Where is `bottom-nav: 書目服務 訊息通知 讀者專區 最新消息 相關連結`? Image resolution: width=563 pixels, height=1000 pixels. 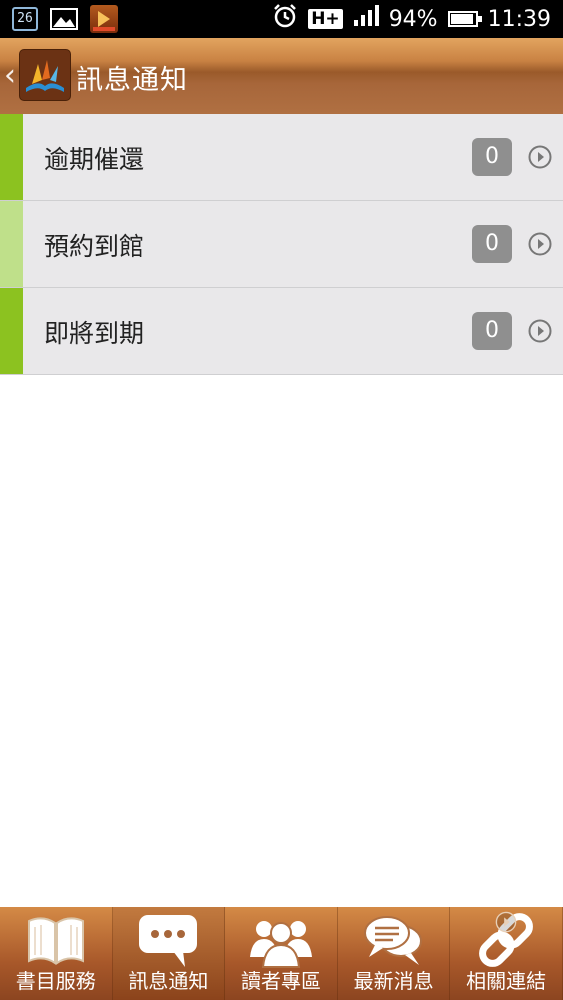 bottom-nav: 書目服務 訊息通知 讀者專區 最新消息 相關連結 is located at coordinates (281, 953).